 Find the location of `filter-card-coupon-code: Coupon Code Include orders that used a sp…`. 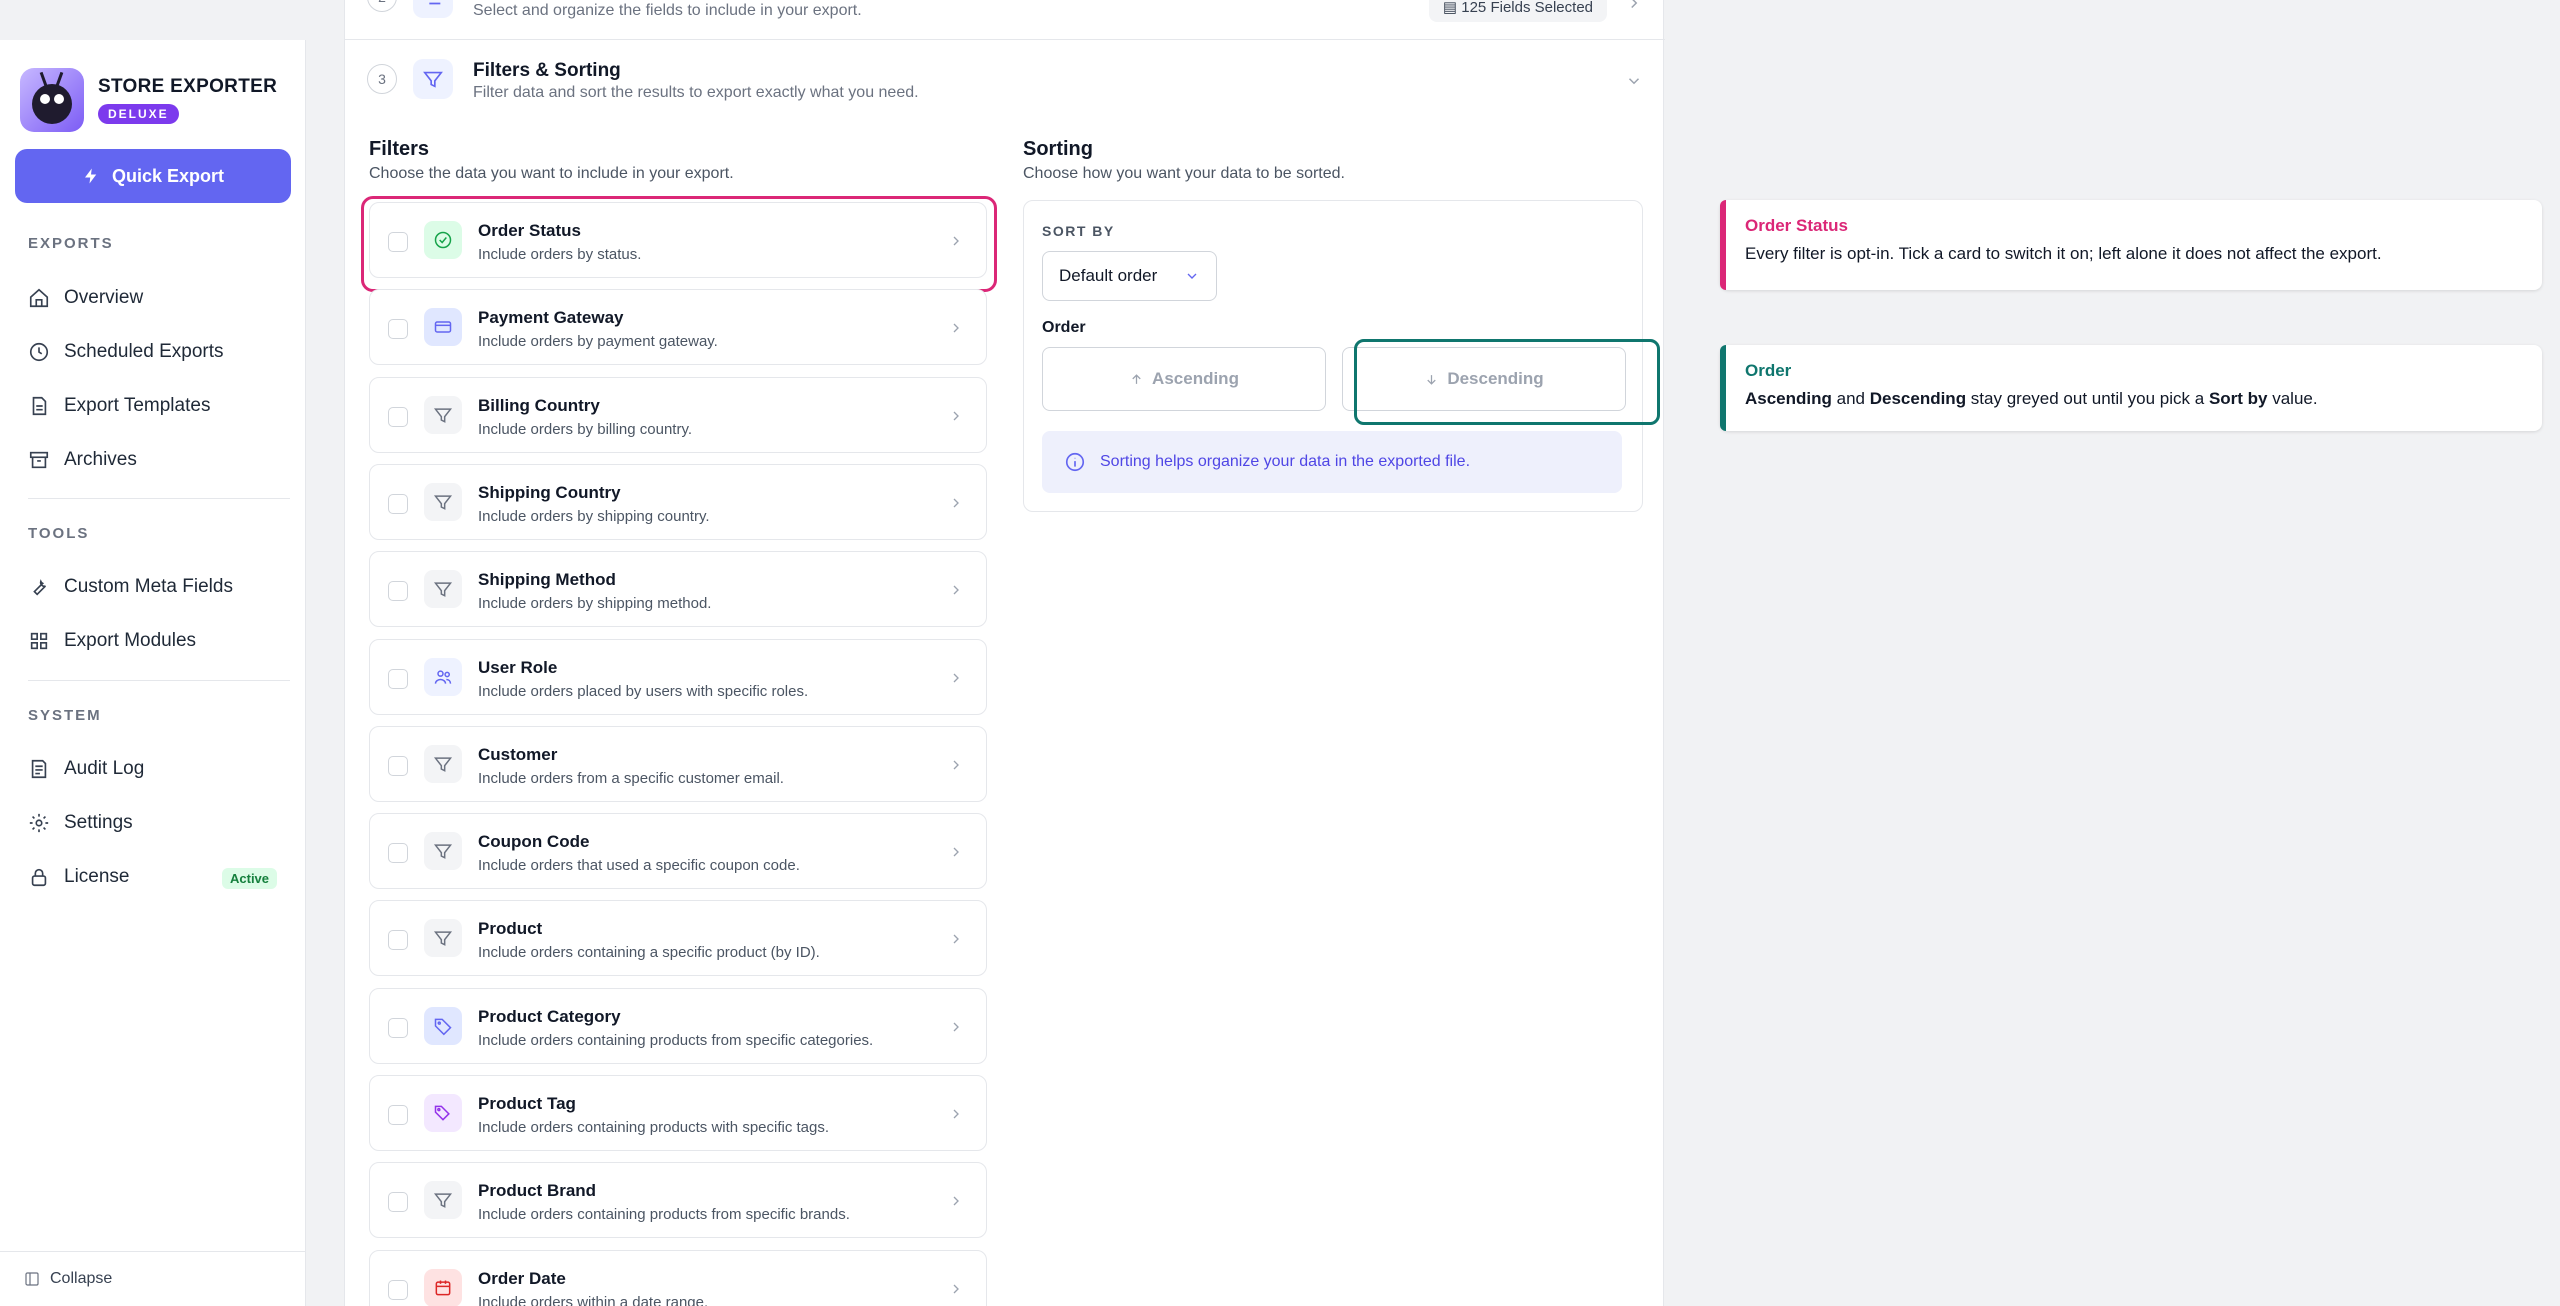

filter-card-coupon-code: Coupon Code Include orders that used a sp… is located at coordinates (678, 851).